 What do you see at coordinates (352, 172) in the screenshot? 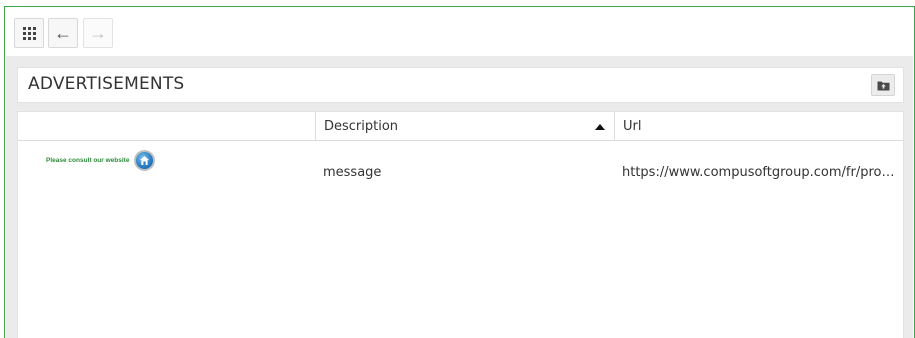
I see `description-cell: message` at bounding box center [352, 172].